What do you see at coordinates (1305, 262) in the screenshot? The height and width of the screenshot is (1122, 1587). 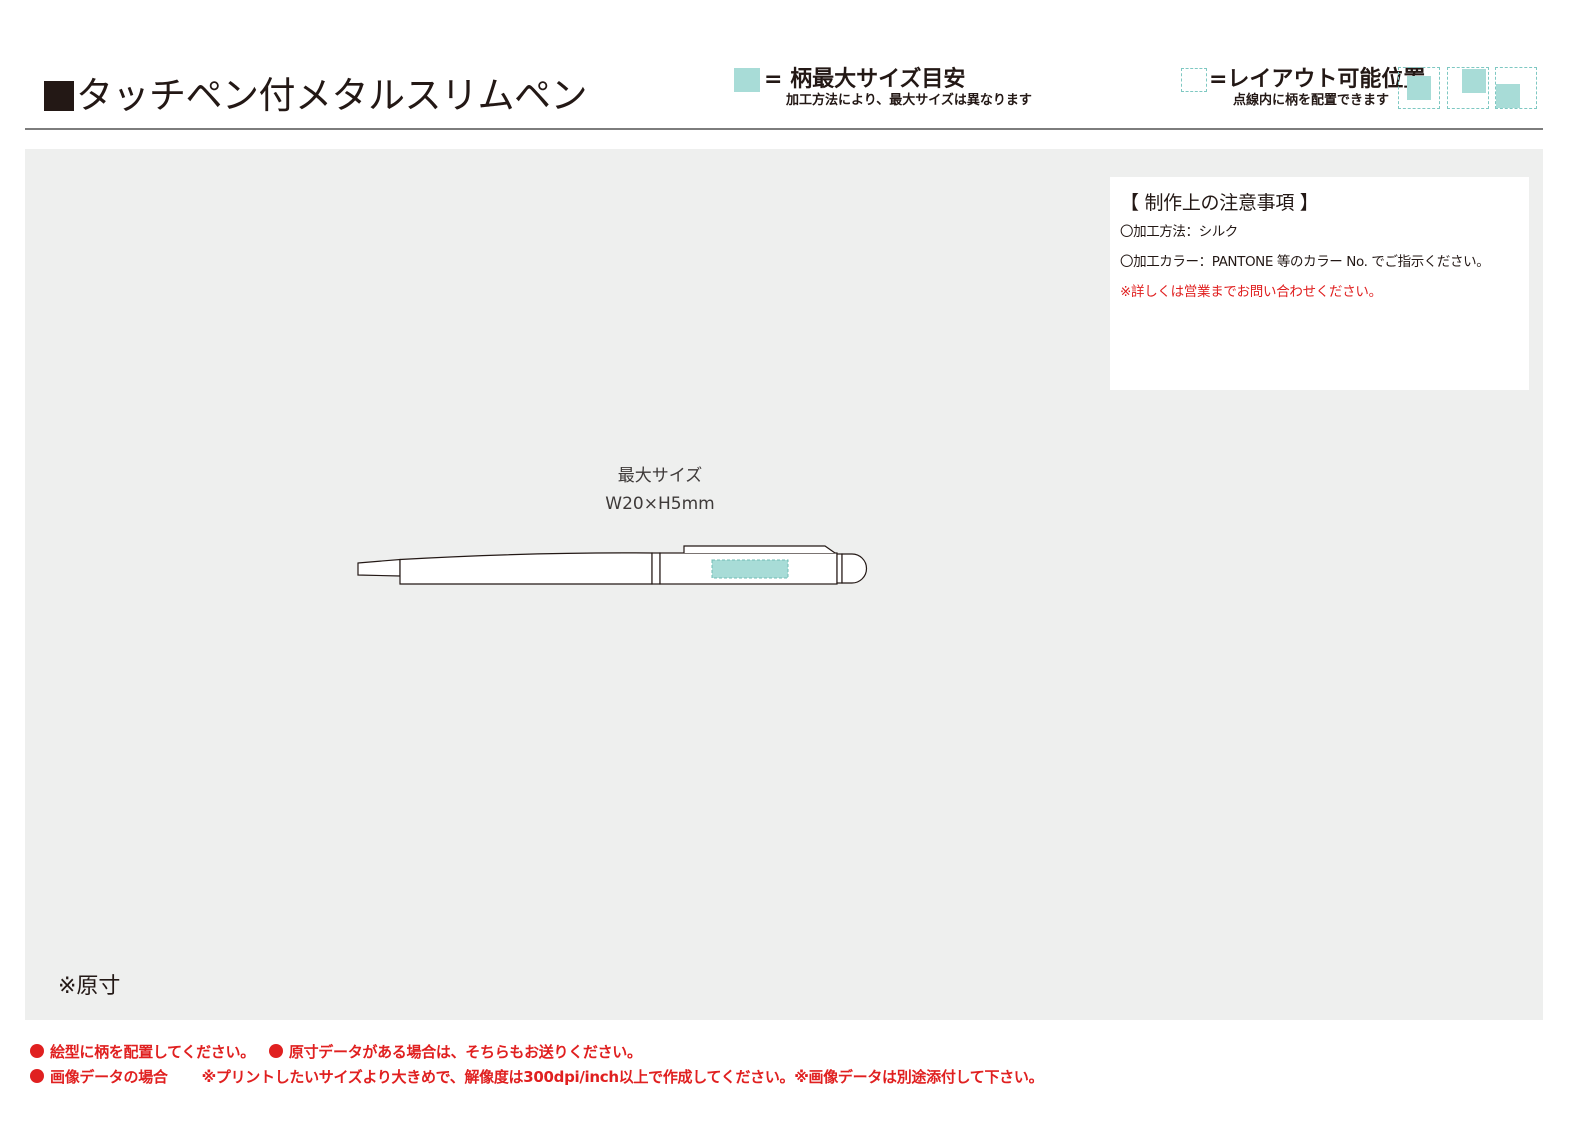 I see `notes-color: 〇加工カラー：PANTONE 等のカラー No. でご指示ください。` at bounding box center [1305, 262].